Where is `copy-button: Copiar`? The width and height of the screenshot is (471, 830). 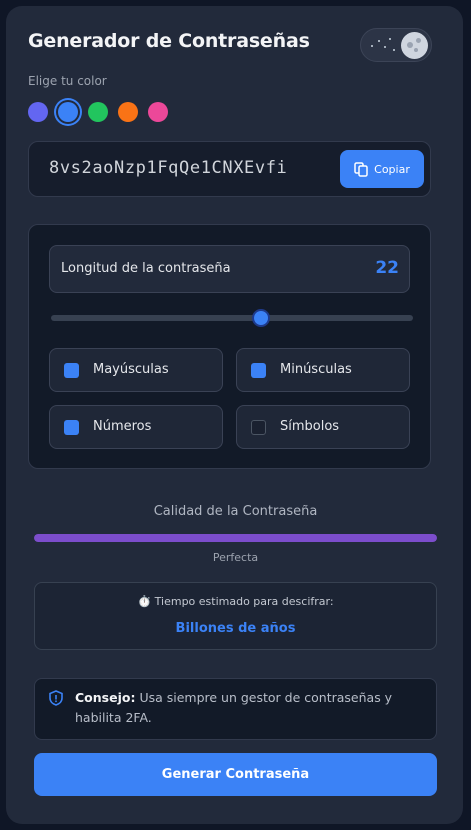
copy-button: Copiar is located at coordinates (382, 169).